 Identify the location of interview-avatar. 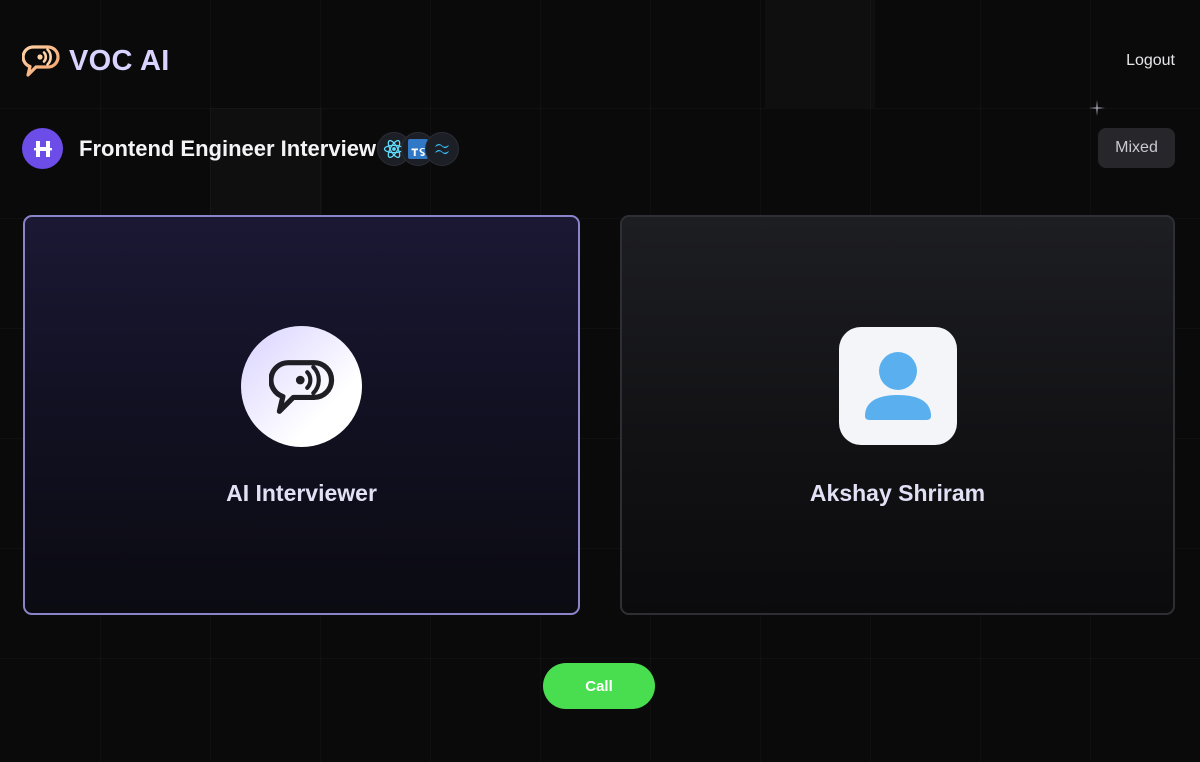
(42, 148).